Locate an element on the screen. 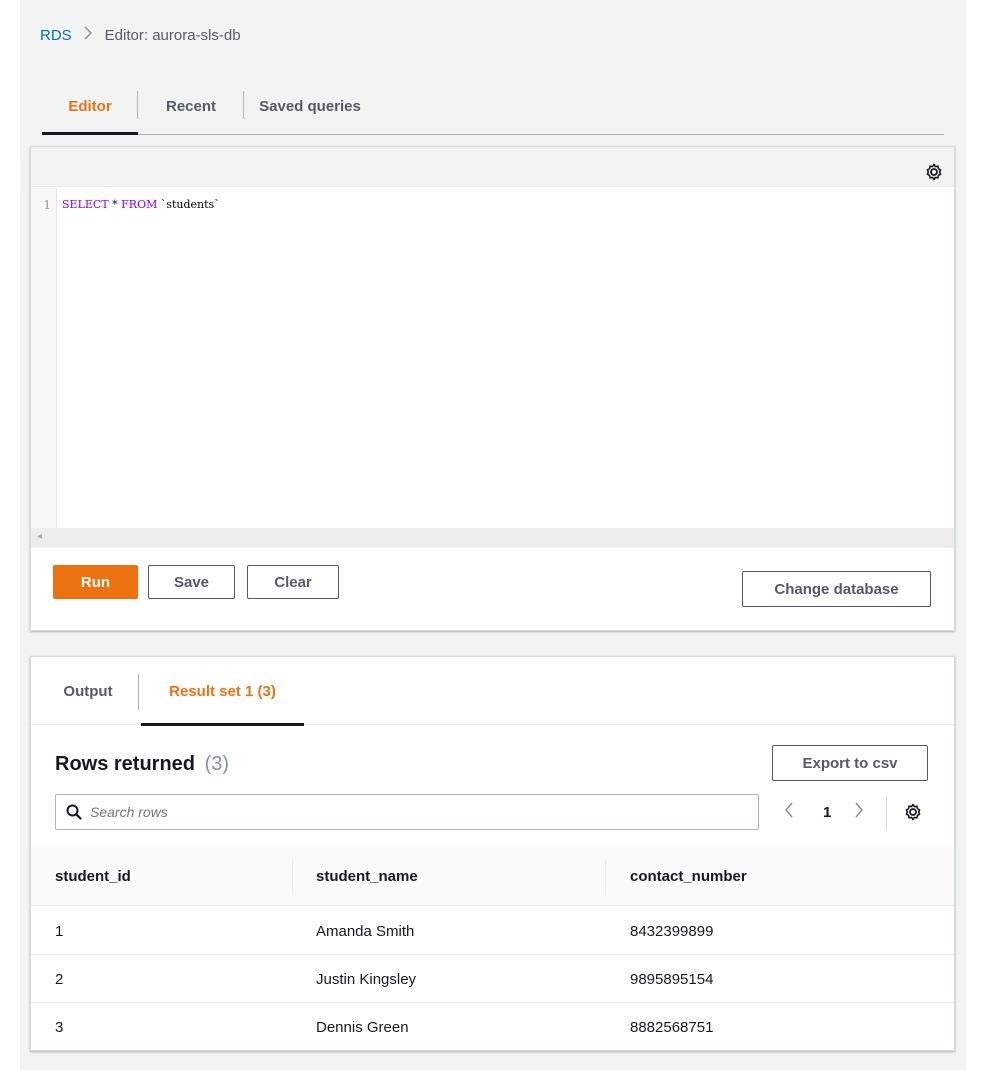 The image size is (982, 1070). run-button: Run is located at coordinates (95, 582).